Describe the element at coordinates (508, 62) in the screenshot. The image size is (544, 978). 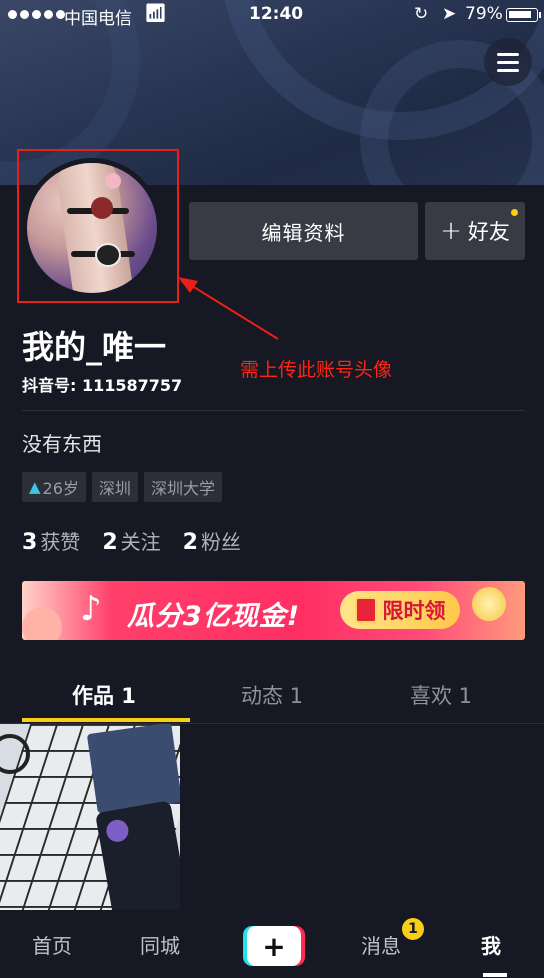
I see `menu-button` at that location.